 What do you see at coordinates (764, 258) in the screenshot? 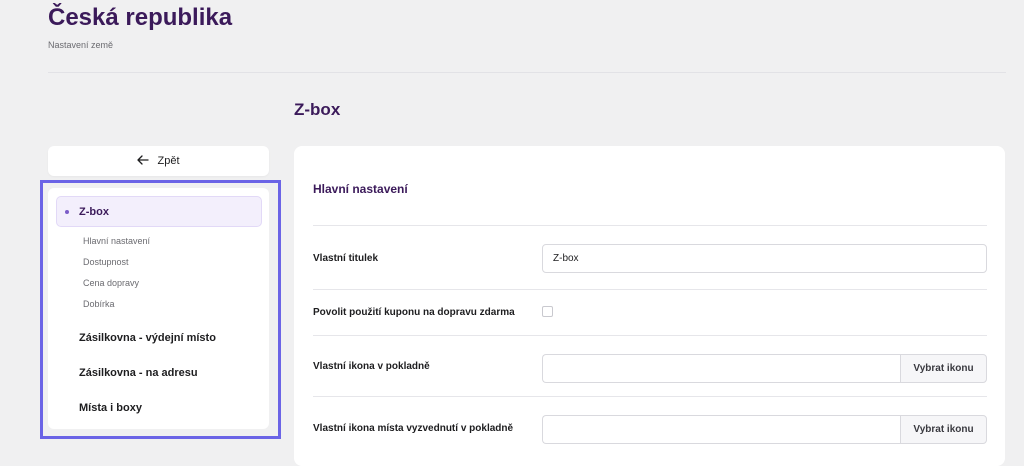
I see `title-input` at bounding box center [764, 258].